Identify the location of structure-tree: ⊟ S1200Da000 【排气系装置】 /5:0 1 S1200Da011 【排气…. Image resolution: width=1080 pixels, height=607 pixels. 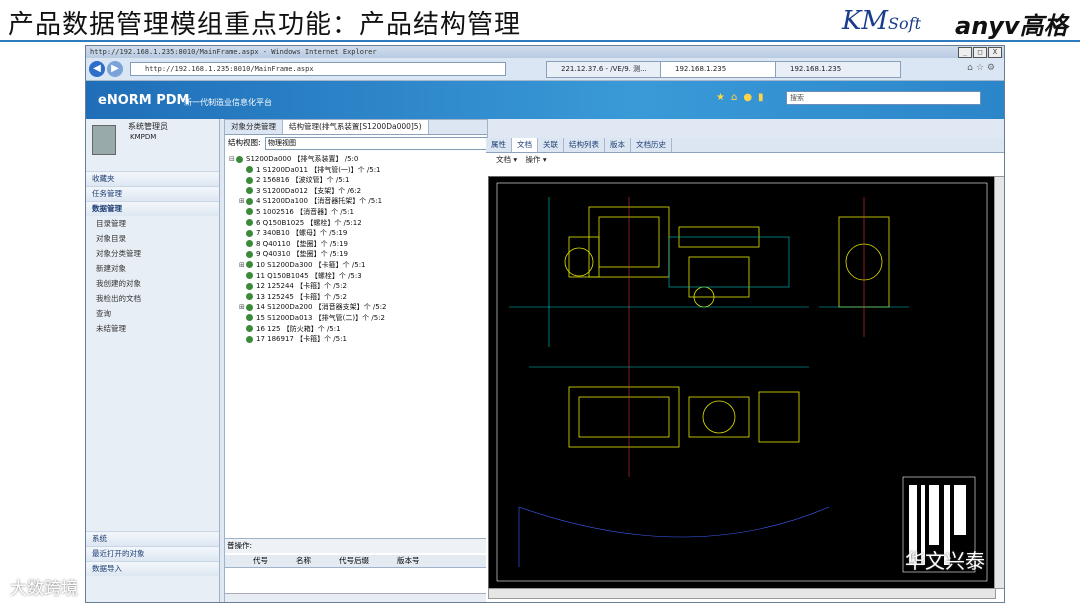
(308, 249).